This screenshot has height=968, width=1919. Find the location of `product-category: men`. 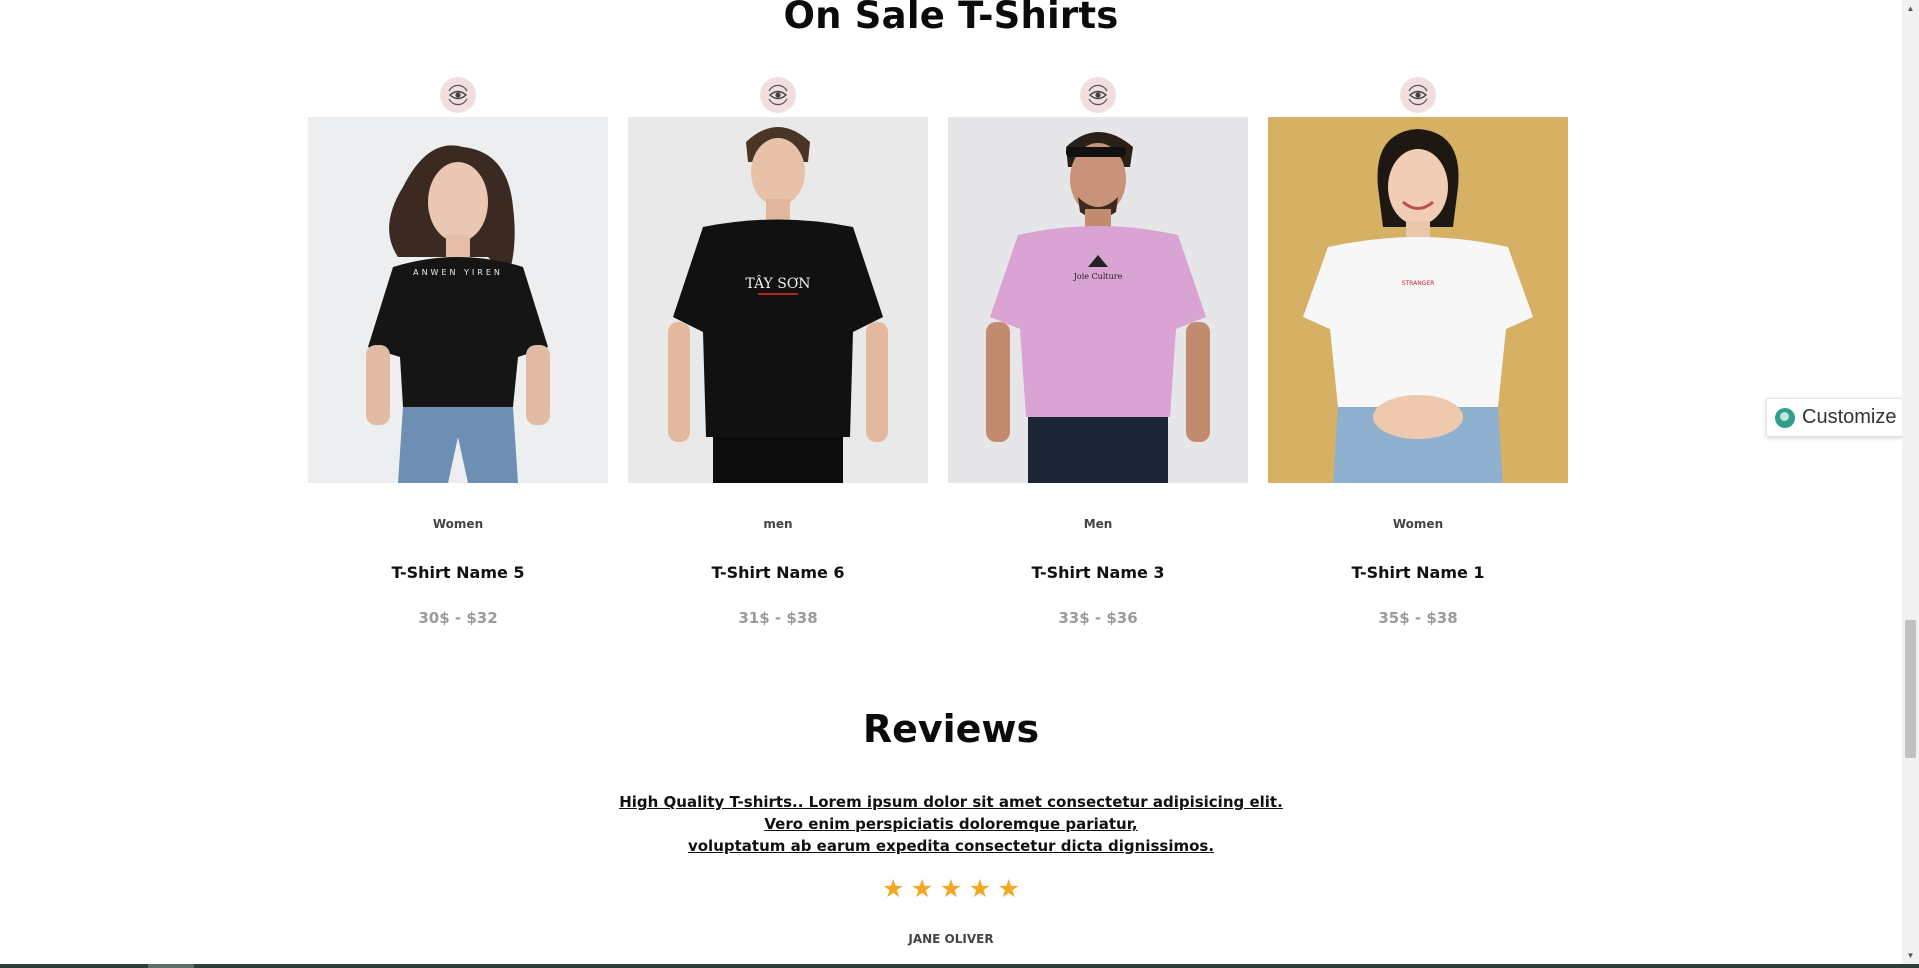

product-category: men is located at coordinates (778, 524).